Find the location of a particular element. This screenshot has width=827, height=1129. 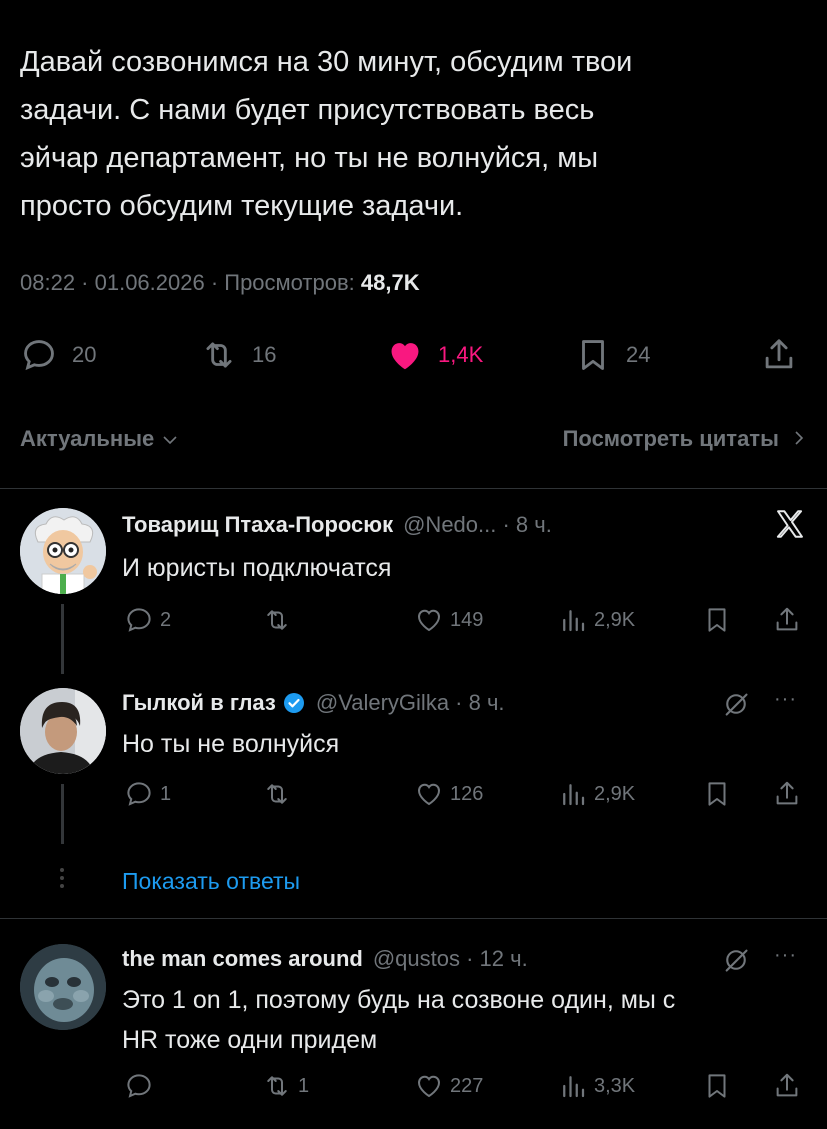

show-replies-link: Показать ответы is located at coordinates (211, 881).